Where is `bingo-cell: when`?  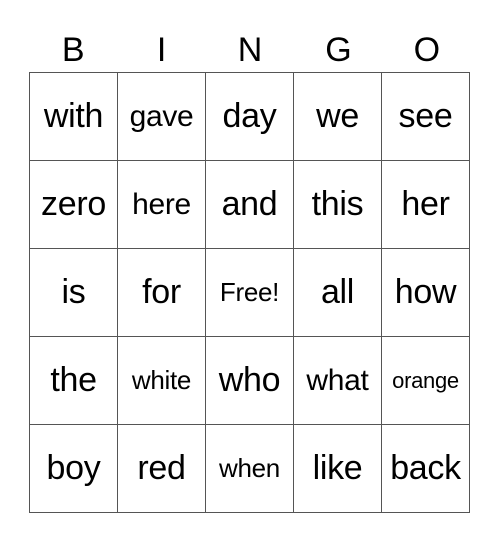 bingo-cell: when is located at coordinates (249, 468).